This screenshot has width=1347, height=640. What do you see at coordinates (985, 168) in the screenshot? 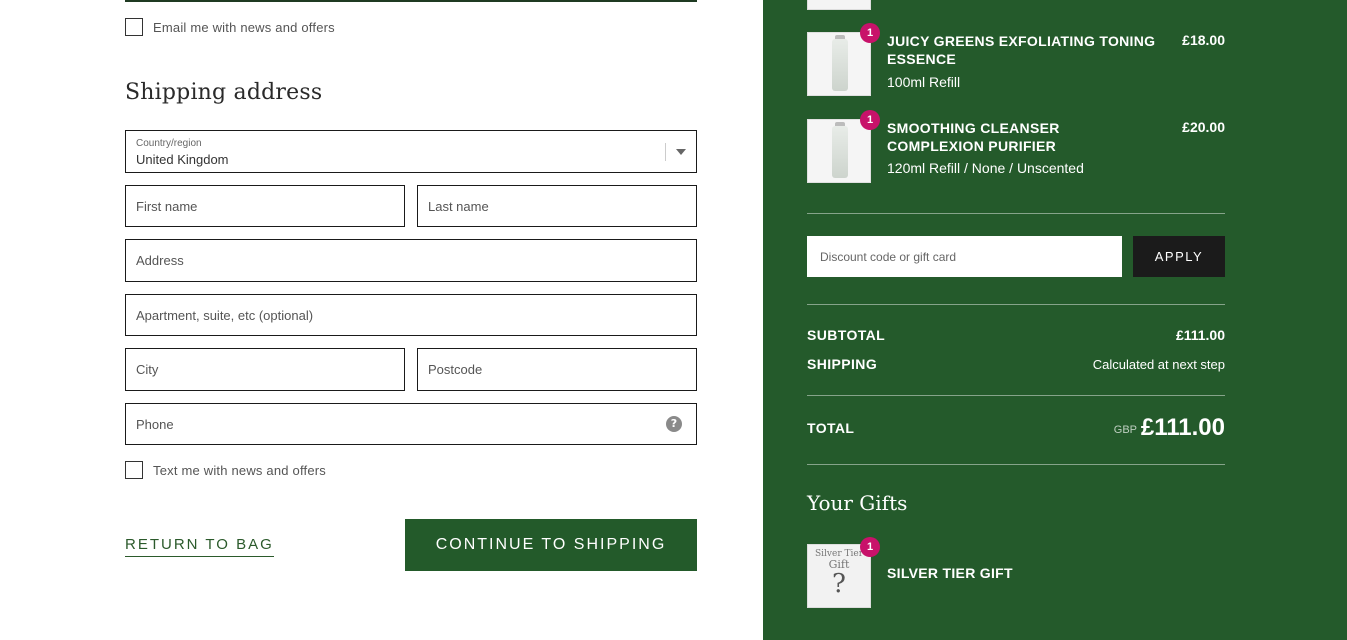
I see `product-variant: 120ml Refill / None / Unscented` at bounding box center [985, 168].